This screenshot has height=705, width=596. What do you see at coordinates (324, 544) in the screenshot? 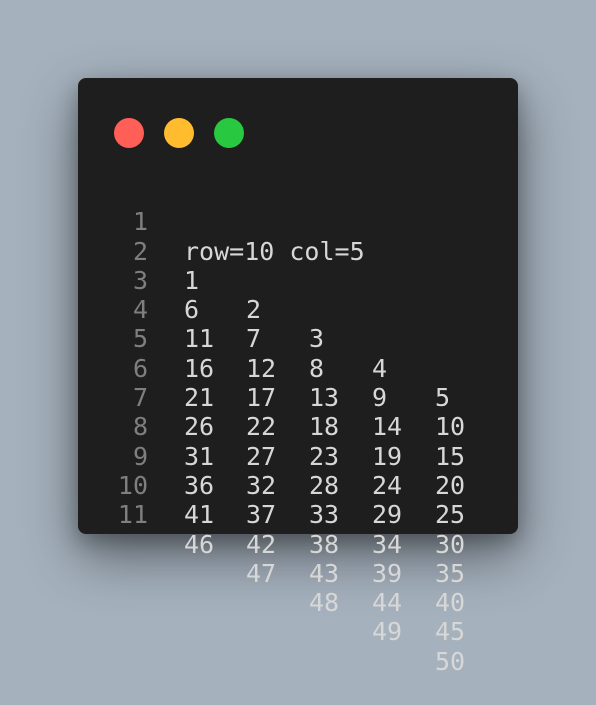
I see `table-cell: 38` at bounding box center [324, 544].